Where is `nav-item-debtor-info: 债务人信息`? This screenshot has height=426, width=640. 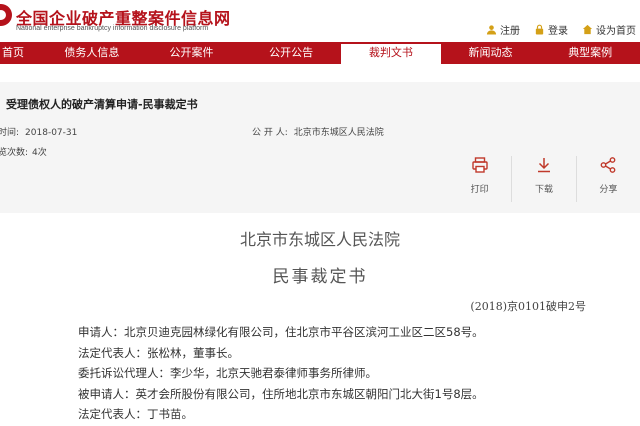 nav-item-debtor-info: 债务人信息 is located at coordinates (92, 53).